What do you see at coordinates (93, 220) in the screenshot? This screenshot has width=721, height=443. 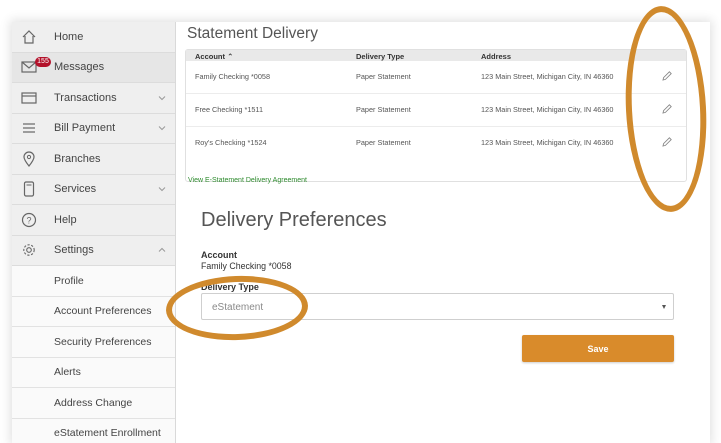 I see `sidebar-item-help: ? Help` at bounding box center [93, 220].